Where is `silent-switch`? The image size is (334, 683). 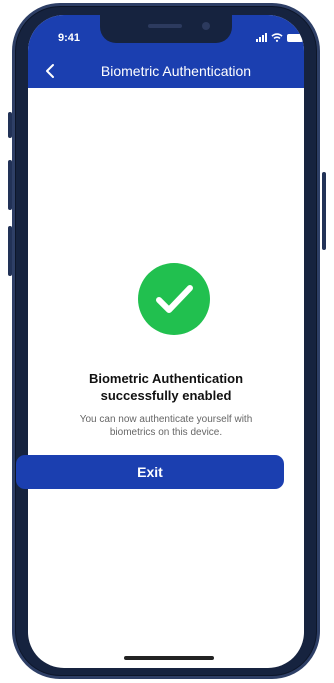
silent-switch is located at coordinates (10, 125).